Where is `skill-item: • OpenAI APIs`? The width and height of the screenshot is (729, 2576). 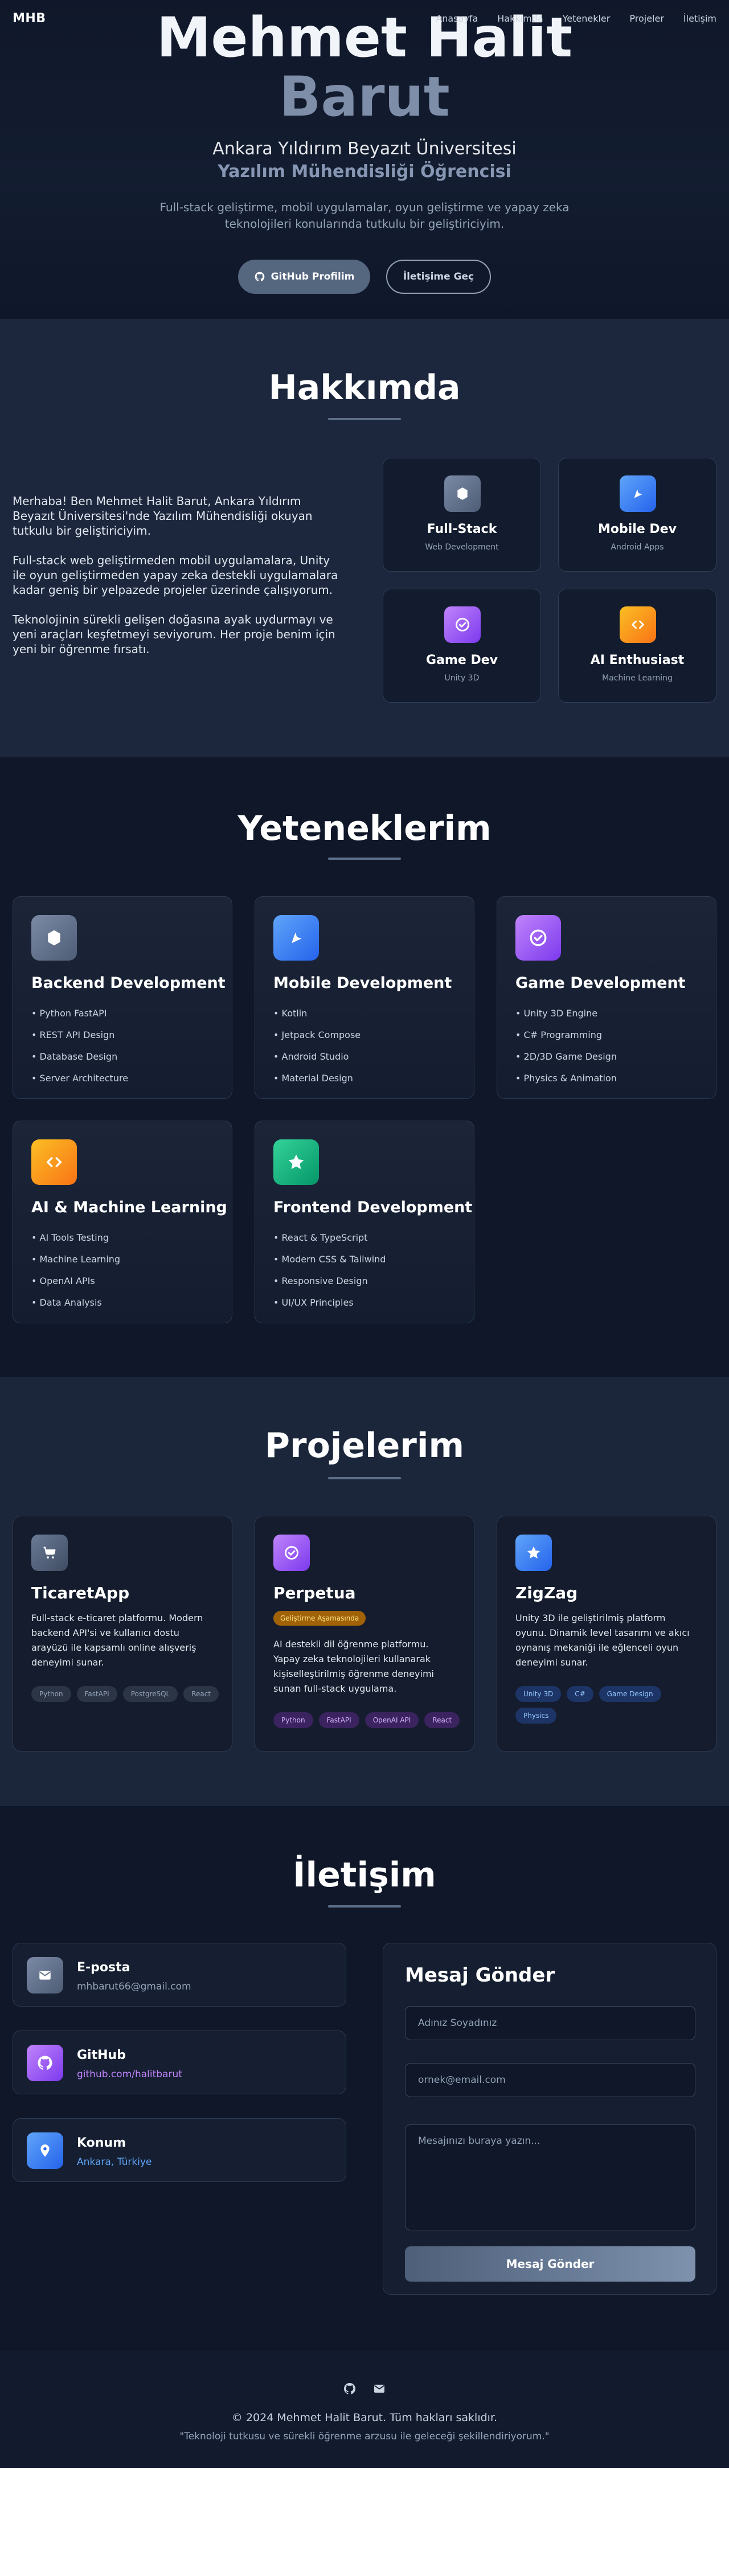
skill-item: • OpenAI APIs is located at coordinates (63, 1280).